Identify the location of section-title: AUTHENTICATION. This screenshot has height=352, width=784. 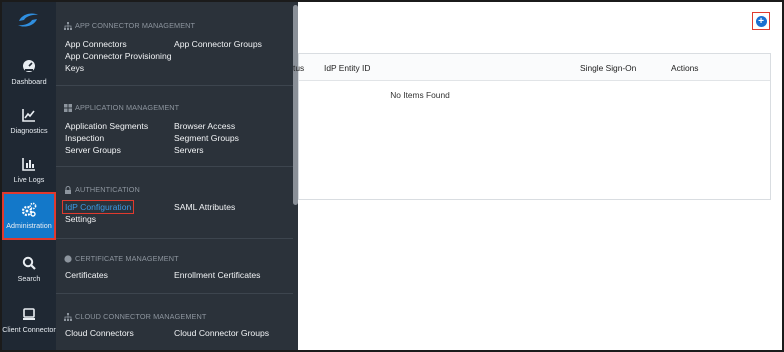
(107, 189).